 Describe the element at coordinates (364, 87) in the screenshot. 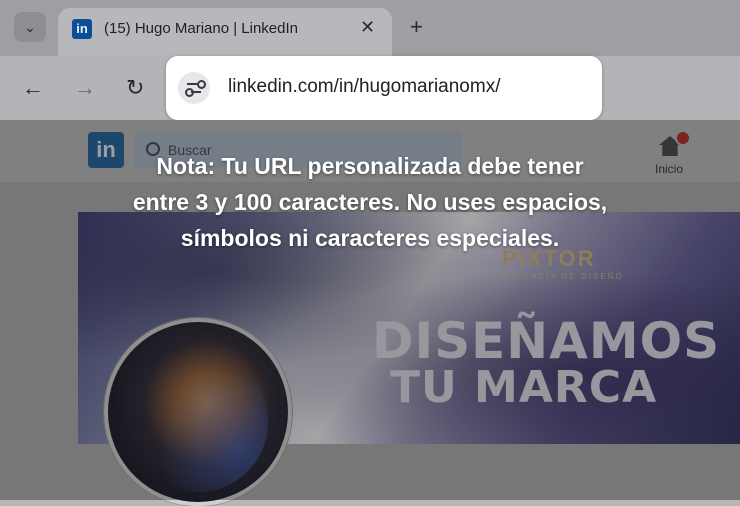

I see `url-text: linkedin.com/in/hugomarianomx/` at that location.